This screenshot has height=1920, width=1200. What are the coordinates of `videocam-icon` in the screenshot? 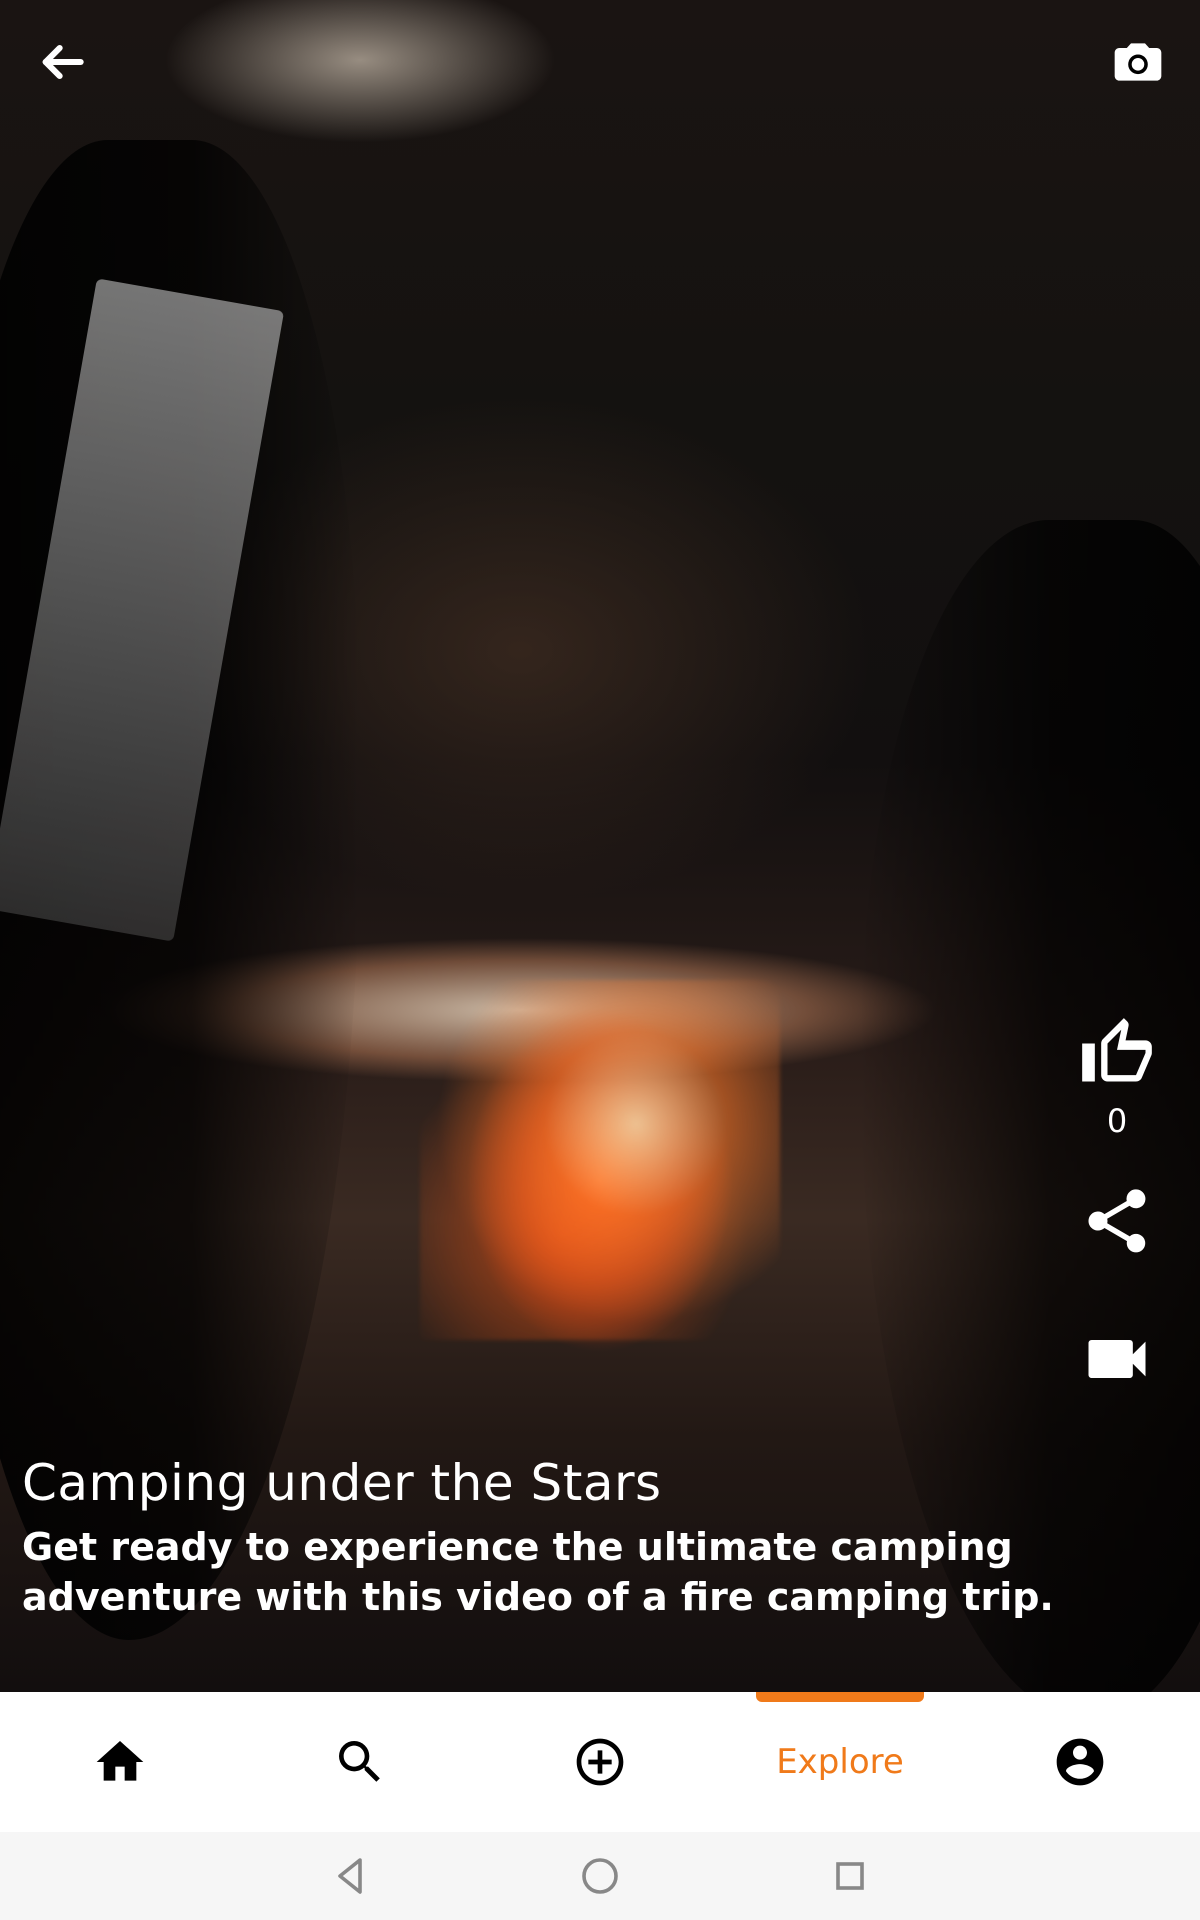 It's located at (1117, 1359).